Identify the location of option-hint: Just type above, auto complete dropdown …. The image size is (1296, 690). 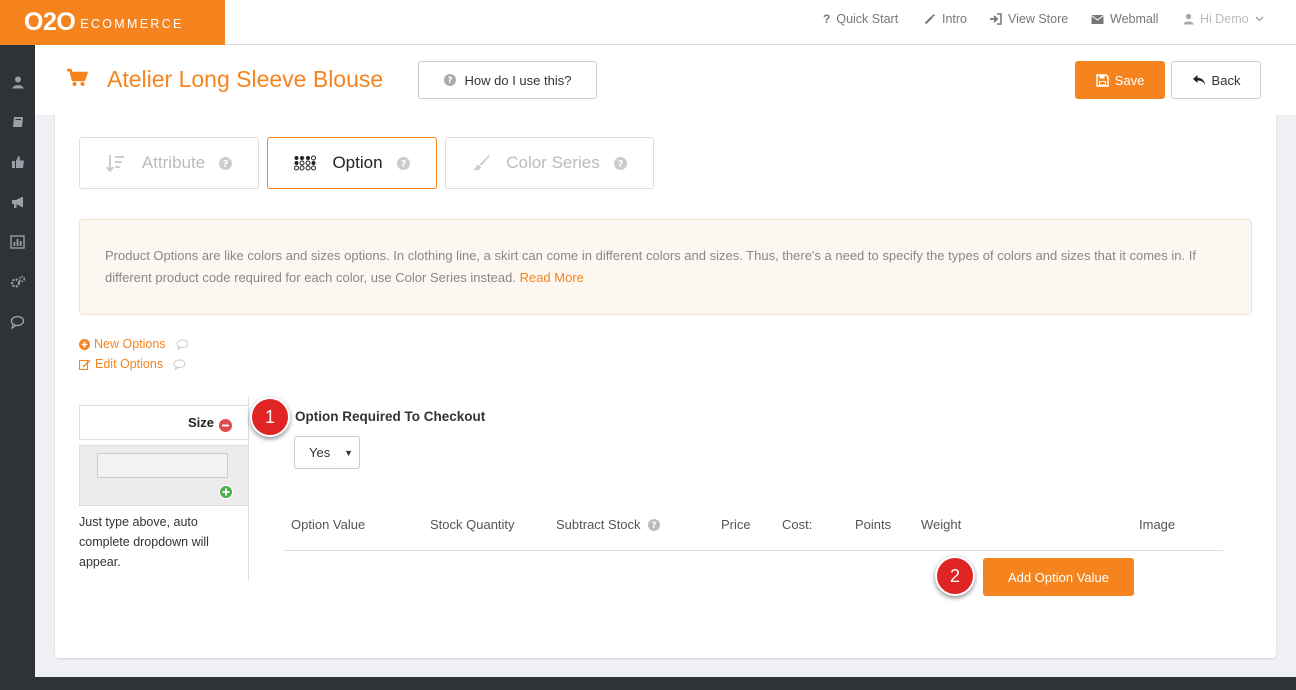
(144, 542).